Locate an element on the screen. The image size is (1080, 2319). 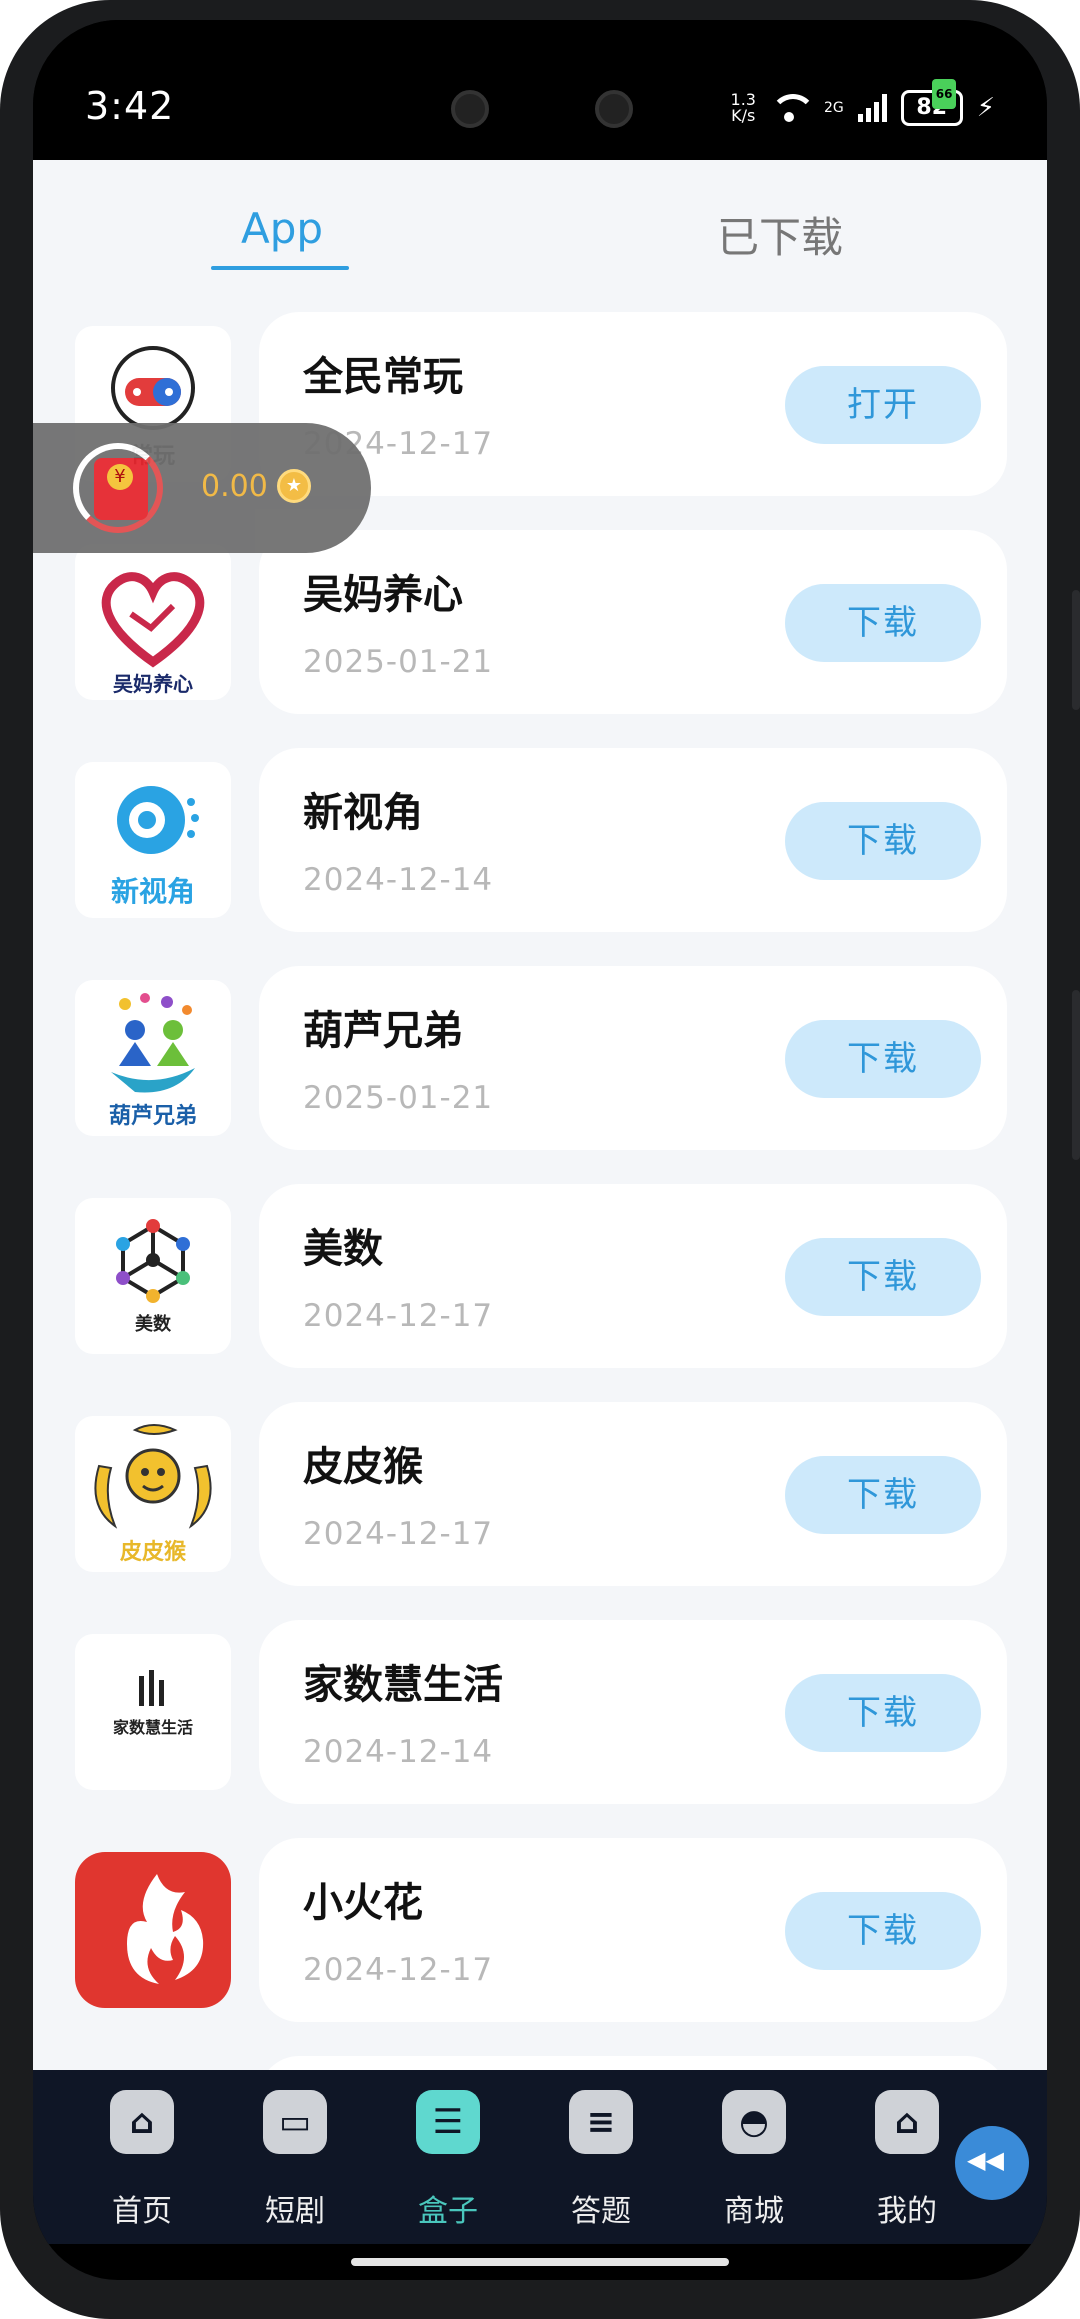
app-icon-caption: 家数慧生活 is located at coordinates (152, 1727).